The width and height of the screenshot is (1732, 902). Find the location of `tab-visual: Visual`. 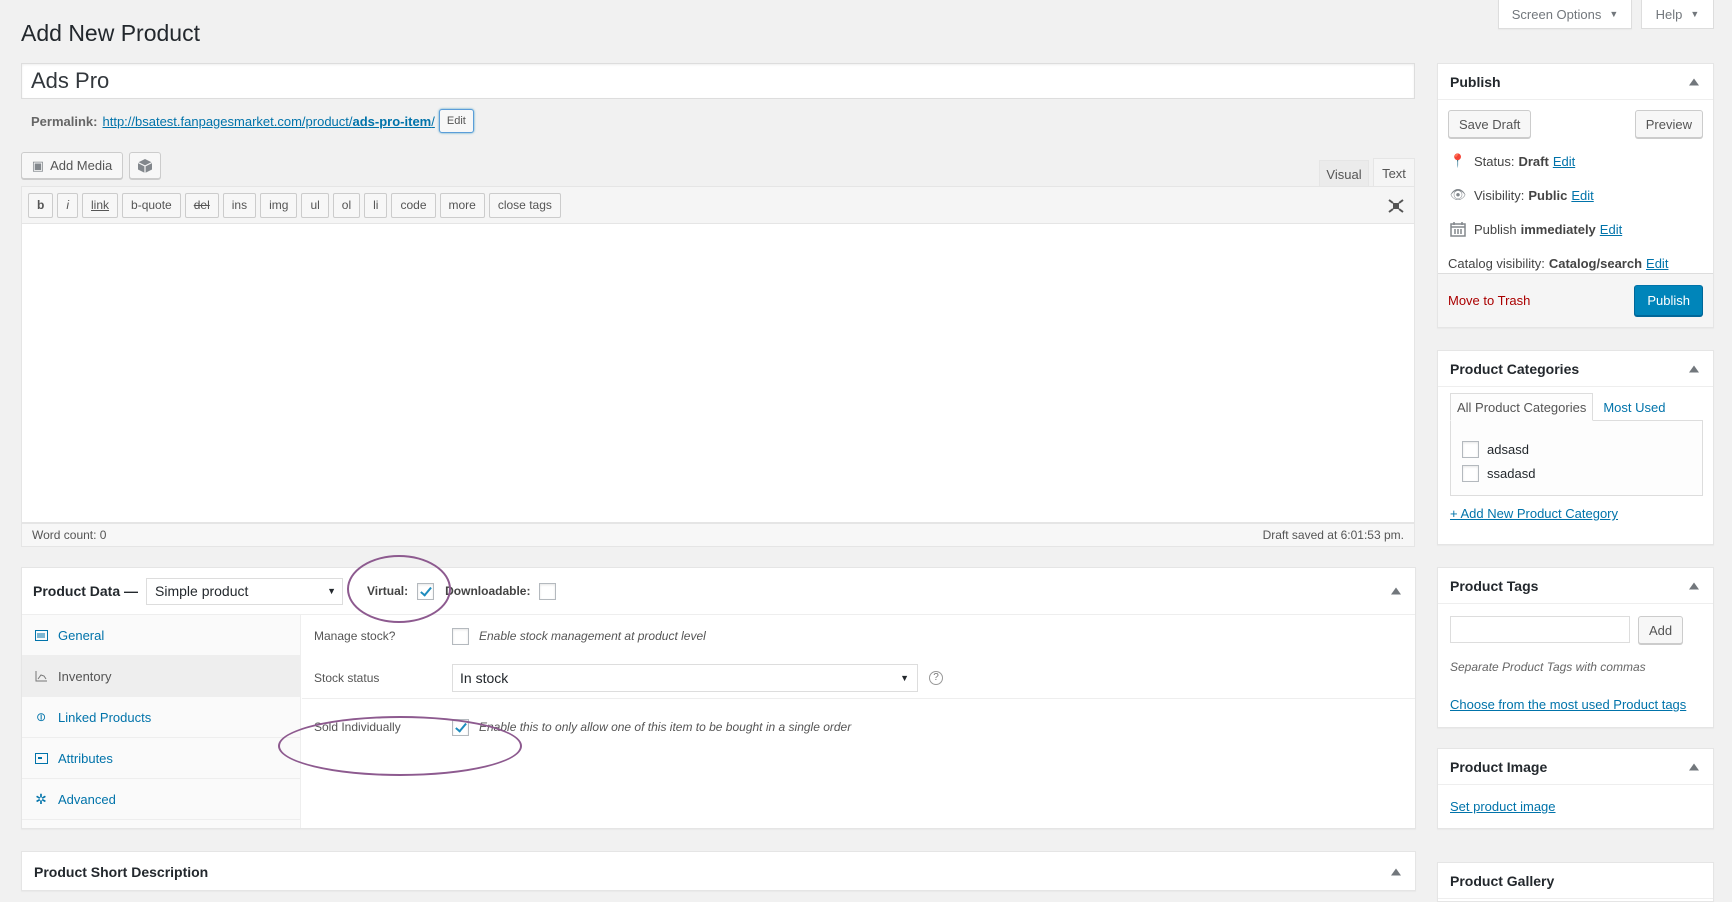

tab-visual: Visual is located at coordinates (1344, 173).